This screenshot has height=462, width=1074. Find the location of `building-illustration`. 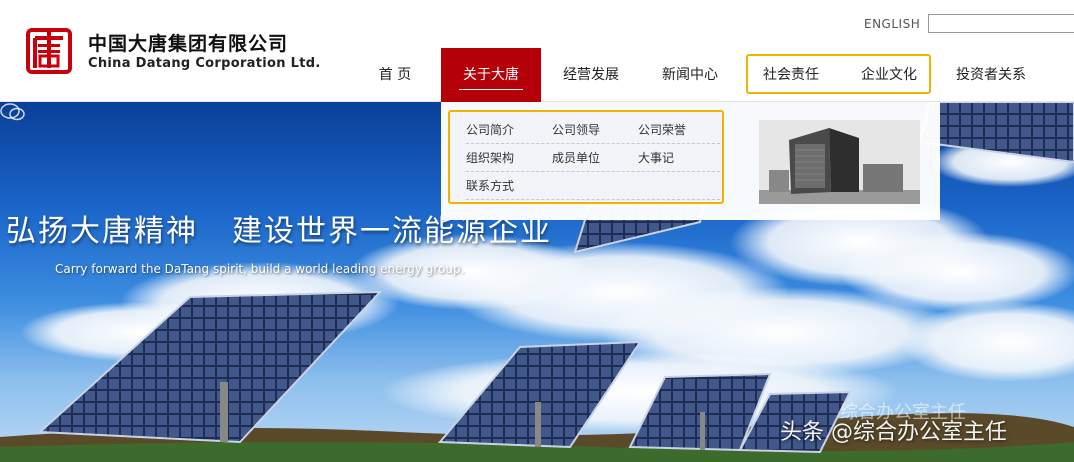

building-illustration is located at coordinates (839, 162).